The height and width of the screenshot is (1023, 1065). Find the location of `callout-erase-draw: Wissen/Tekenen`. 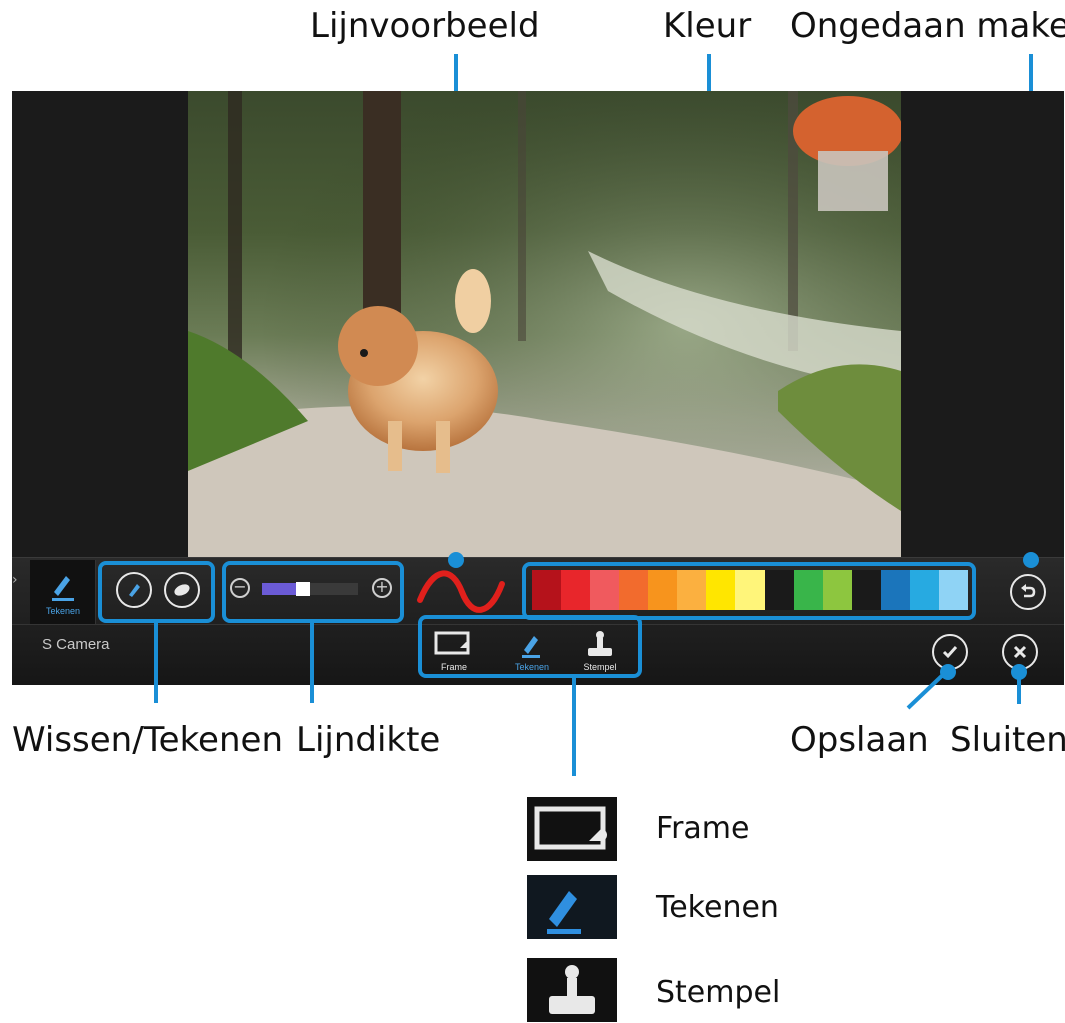

callout-erase-draw: Wissen/Tekenen is located at coordinates (147, 740).